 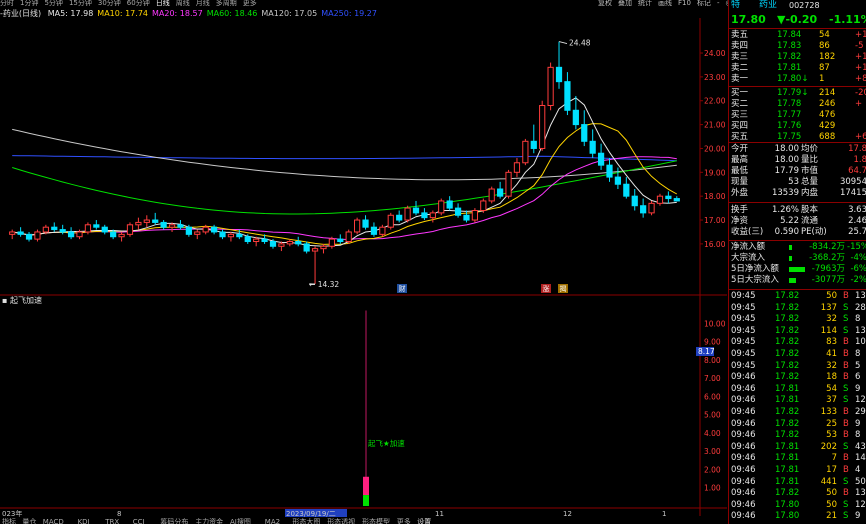 I want to click on bottom-tab: 筹码分布, so click(x=174, y=520).